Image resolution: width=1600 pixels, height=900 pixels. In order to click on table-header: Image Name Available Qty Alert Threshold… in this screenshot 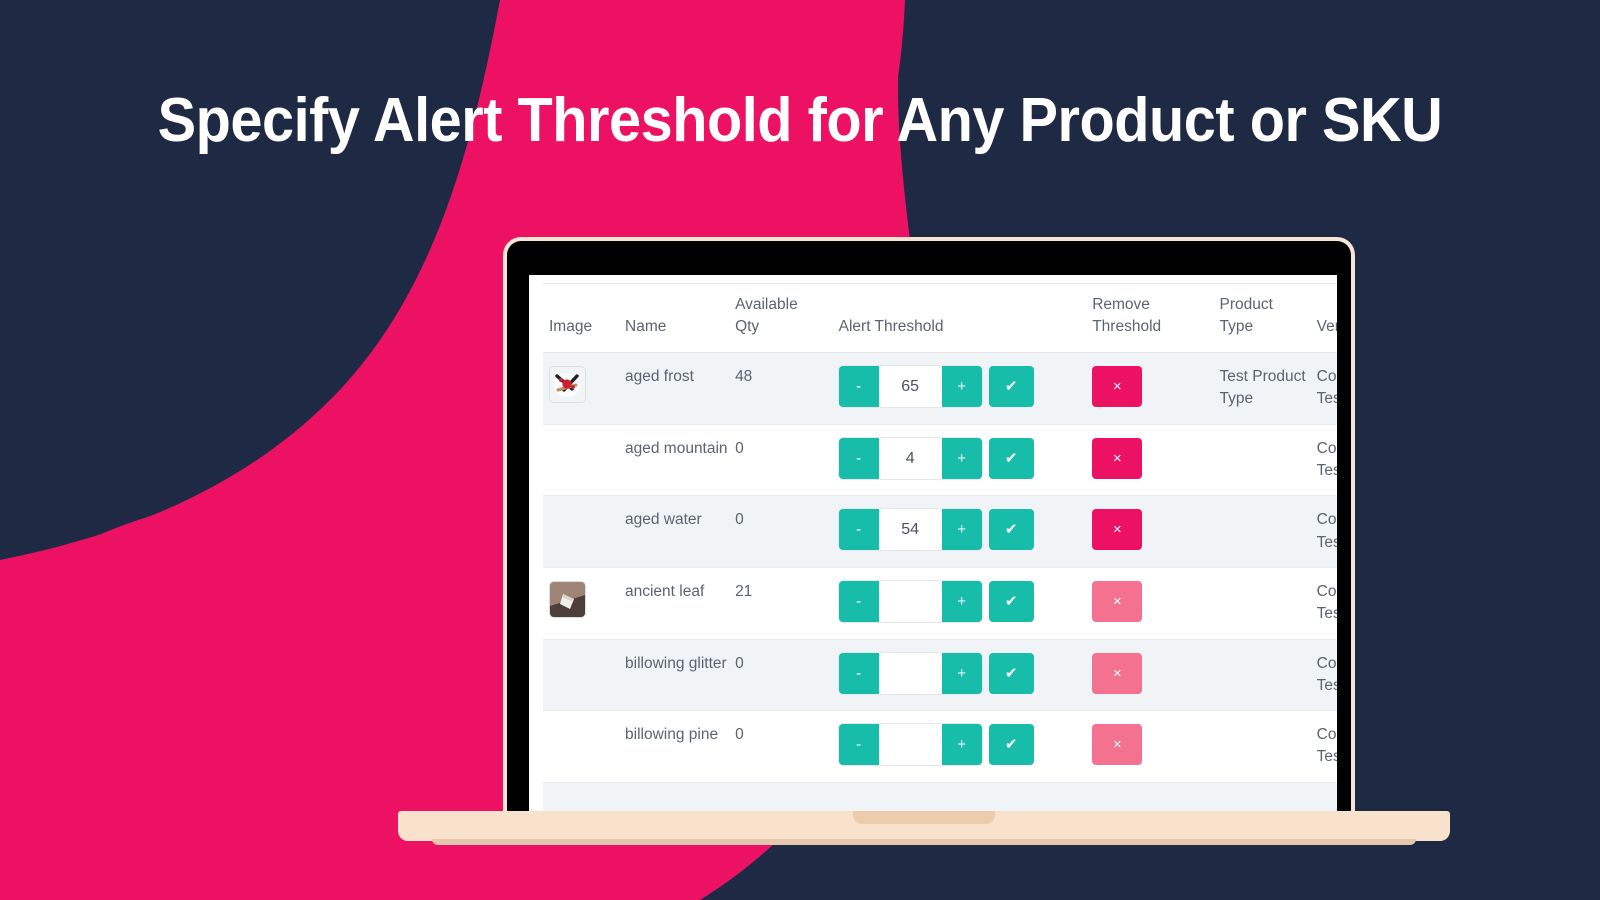, I will do `click(940, 318)`.